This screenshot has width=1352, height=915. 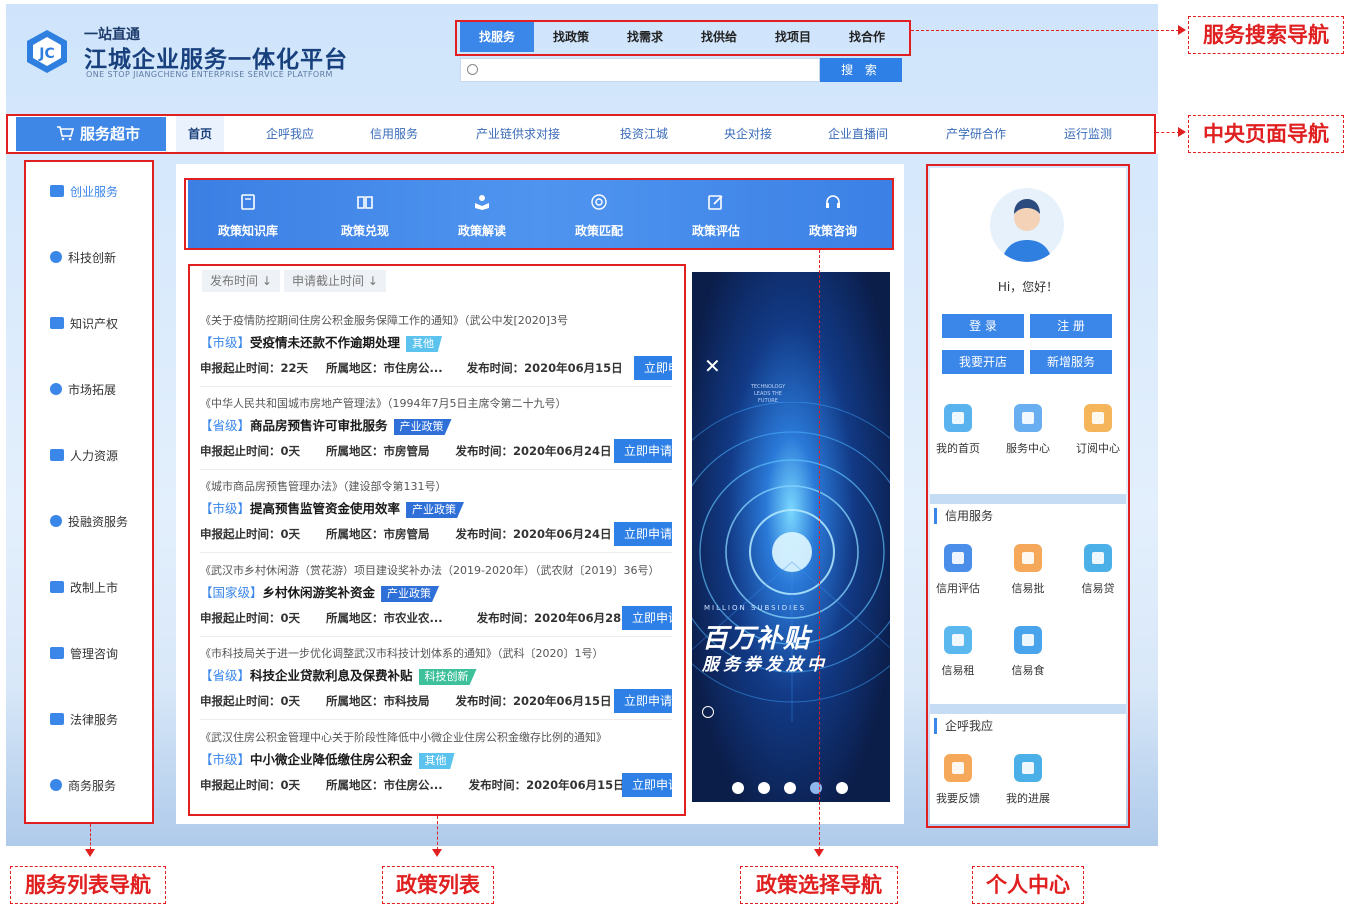 I want to click on policy-list-label: 政策列表, so click(x=438, y=885).